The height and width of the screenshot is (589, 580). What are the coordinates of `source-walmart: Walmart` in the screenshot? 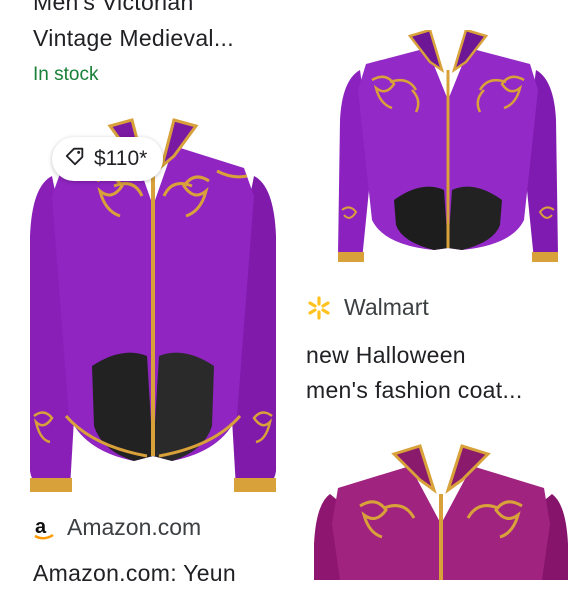 It's located at (367, 307).